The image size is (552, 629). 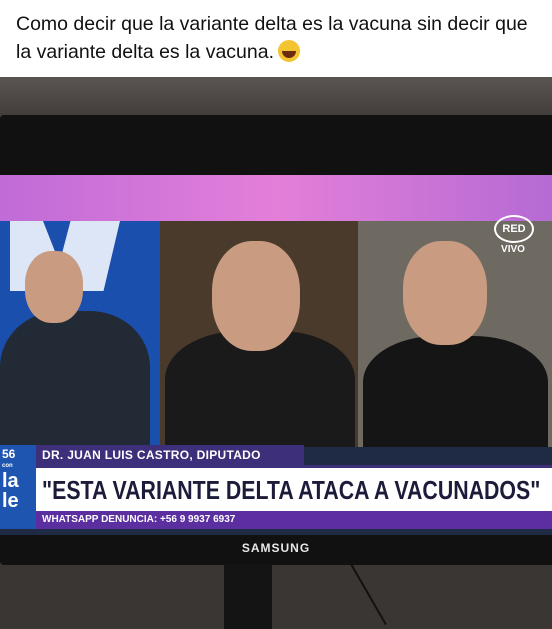 I want to click on person-right-head, so click(x=445, y=293).